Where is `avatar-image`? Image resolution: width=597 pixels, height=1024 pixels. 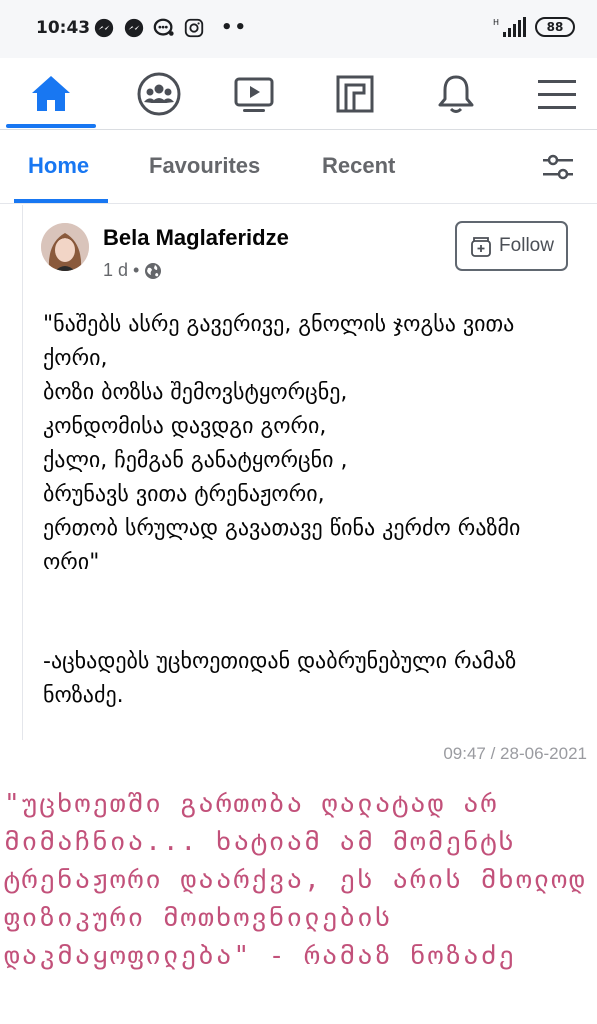 avatar-image is located at coordinates (65, 247).